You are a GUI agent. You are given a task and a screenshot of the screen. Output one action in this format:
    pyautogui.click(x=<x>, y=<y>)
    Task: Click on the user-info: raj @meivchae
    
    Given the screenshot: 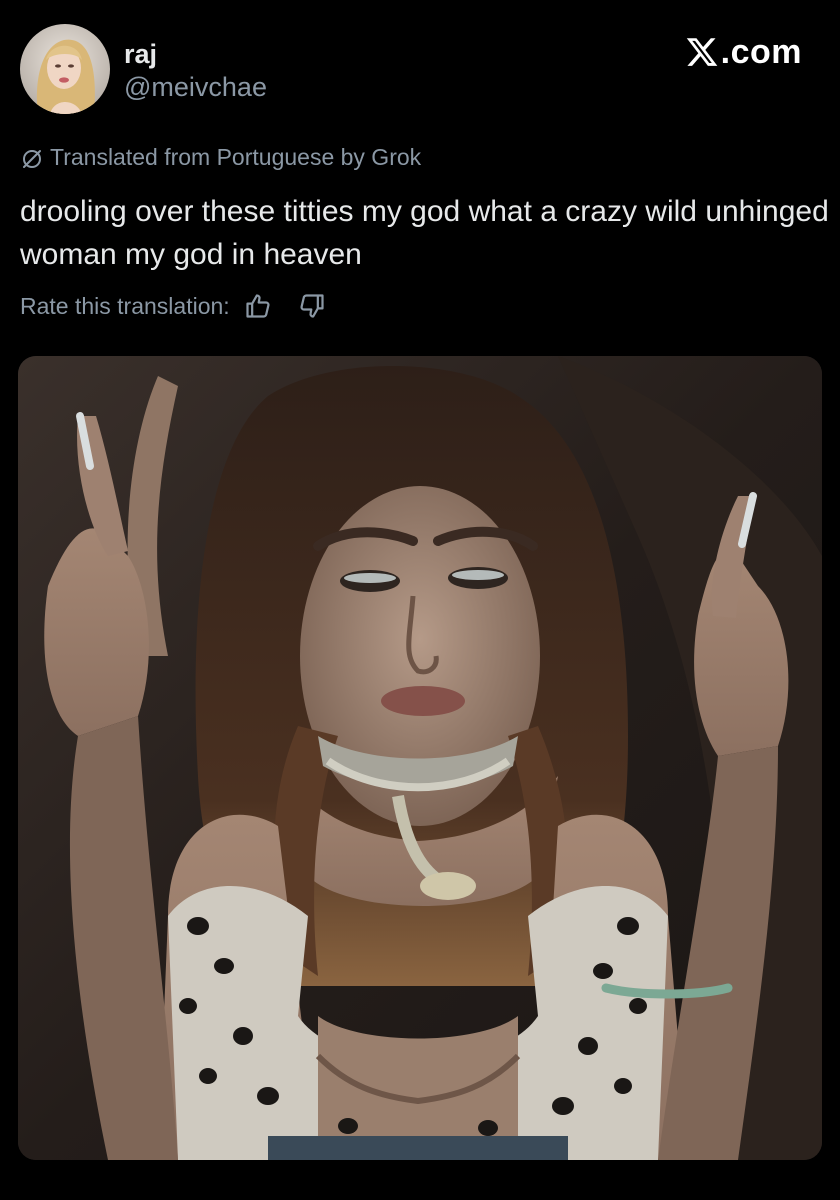 What is the action you would take?
    pyautogui.click(x=195, y=71)
    